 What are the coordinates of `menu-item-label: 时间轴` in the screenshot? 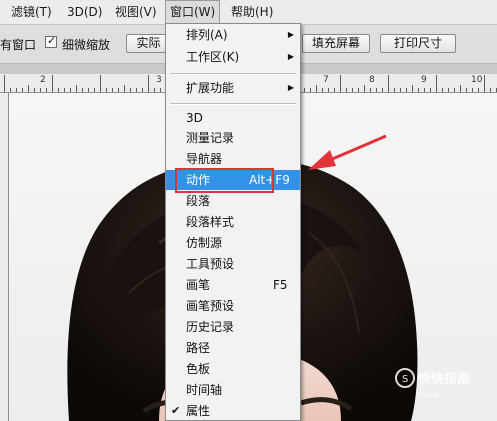 It's located at (204, 390).